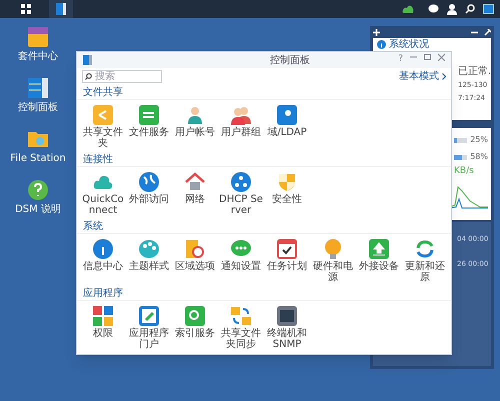  I want to click on control-panel-item: 主题样式, so click(149, 266).